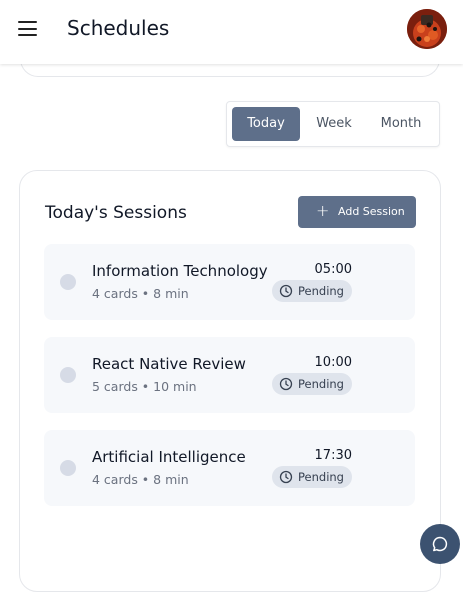 Image resolution: width=463 pixels, height=592 pixels. I want to click on view-toggle: Today Week Month, so click(333, 124).